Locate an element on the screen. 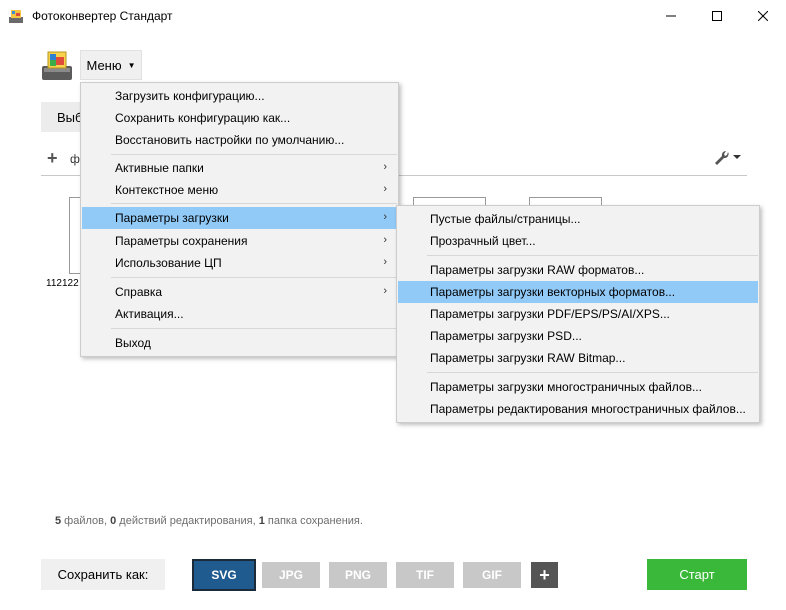 The width and height of the screenshot is (786, 610). menu-item-label: Справка is located at coordinates (139, 292).